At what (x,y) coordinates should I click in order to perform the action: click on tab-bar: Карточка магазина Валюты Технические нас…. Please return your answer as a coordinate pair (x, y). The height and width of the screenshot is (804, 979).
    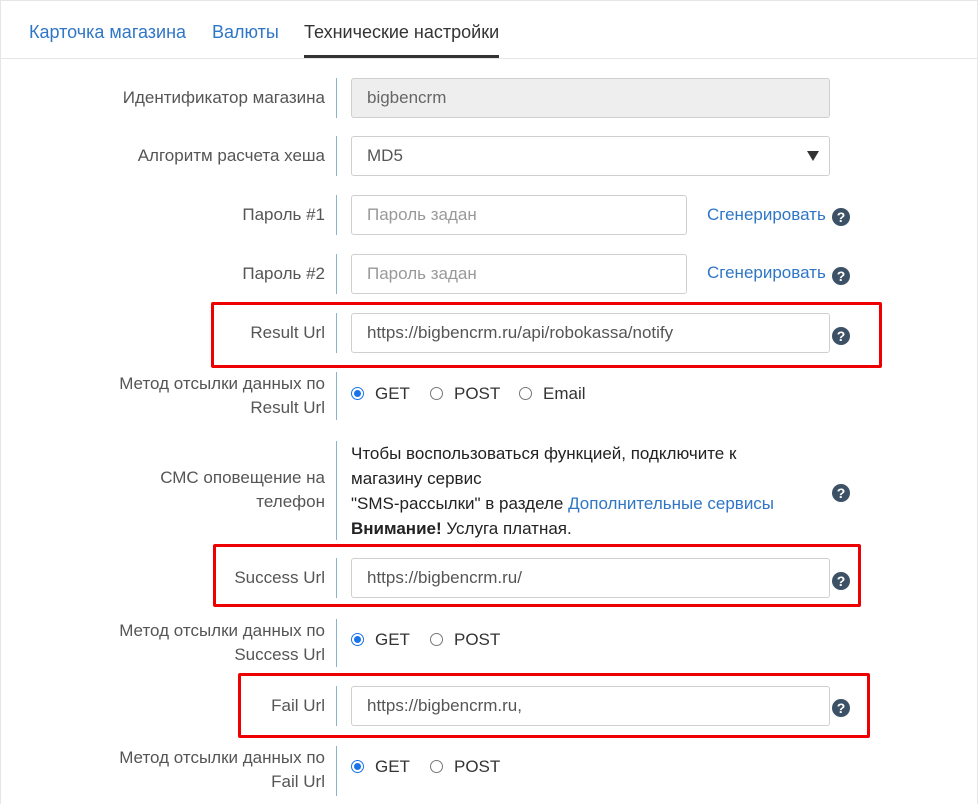
    Looking at the image, I should click on (488, 29).